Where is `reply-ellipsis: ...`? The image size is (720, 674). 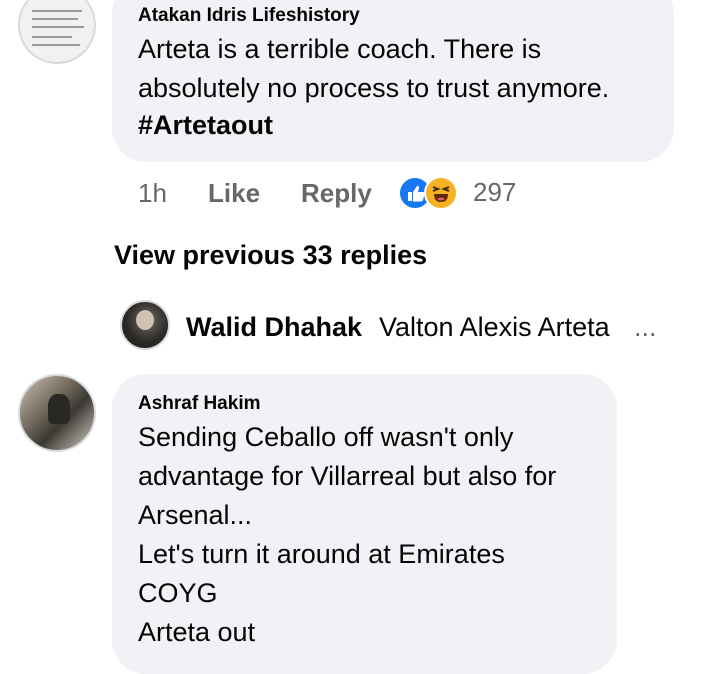
reply-ellipsis: ... is located at coordinates (645, 327).